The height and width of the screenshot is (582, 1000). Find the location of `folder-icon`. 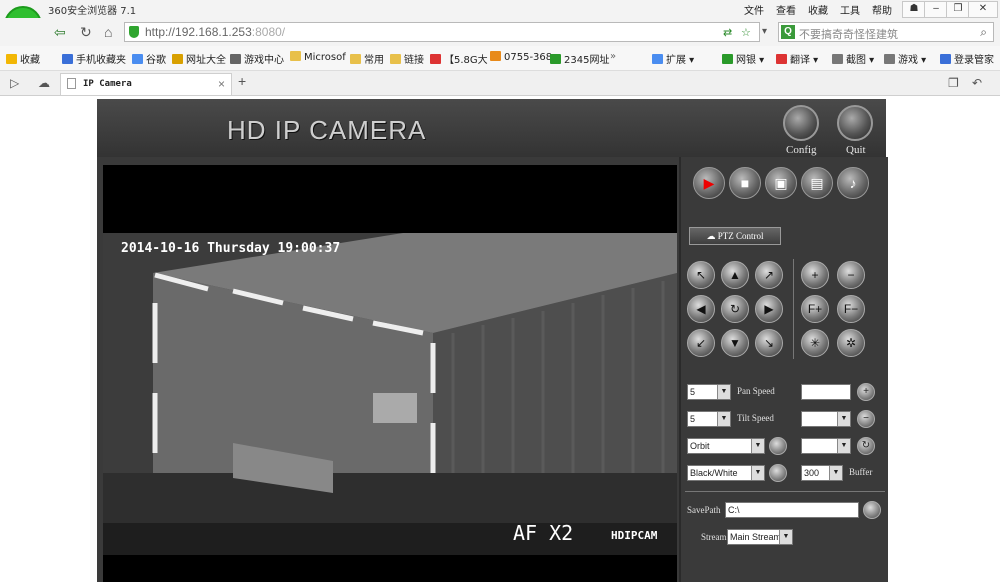

folder-icon is located at coordinates (355, 59).